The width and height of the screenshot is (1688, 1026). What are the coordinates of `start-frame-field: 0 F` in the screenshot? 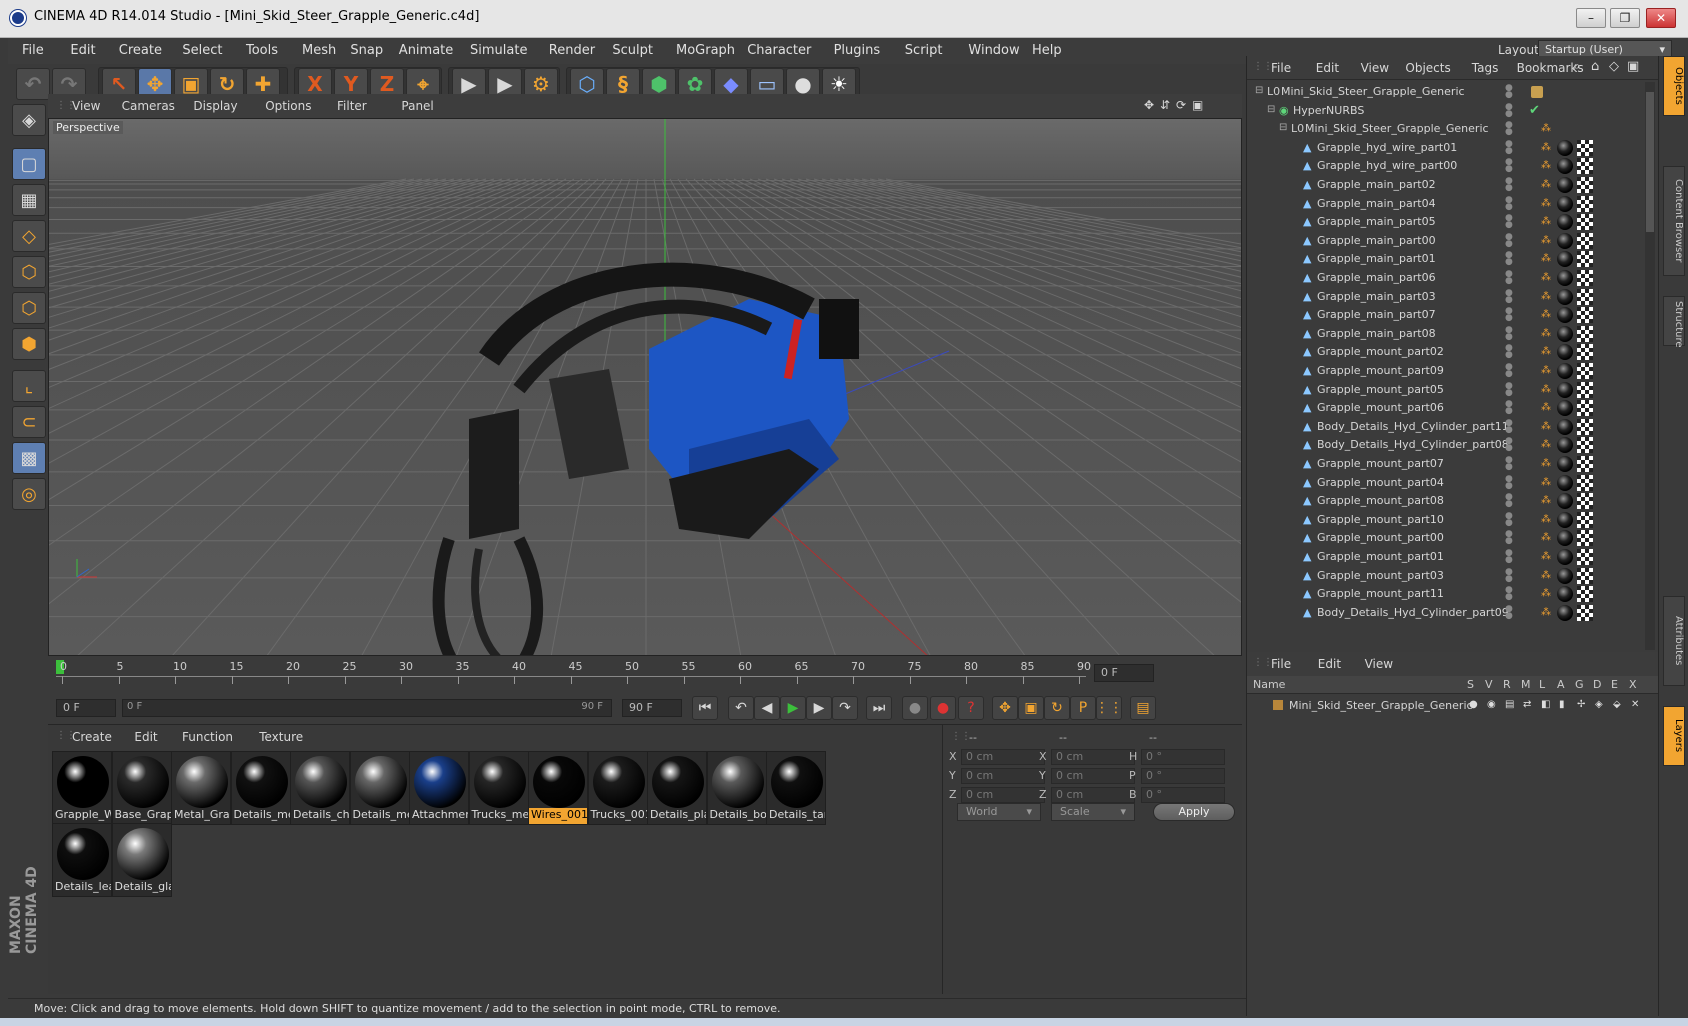 It's located at (86, 708).